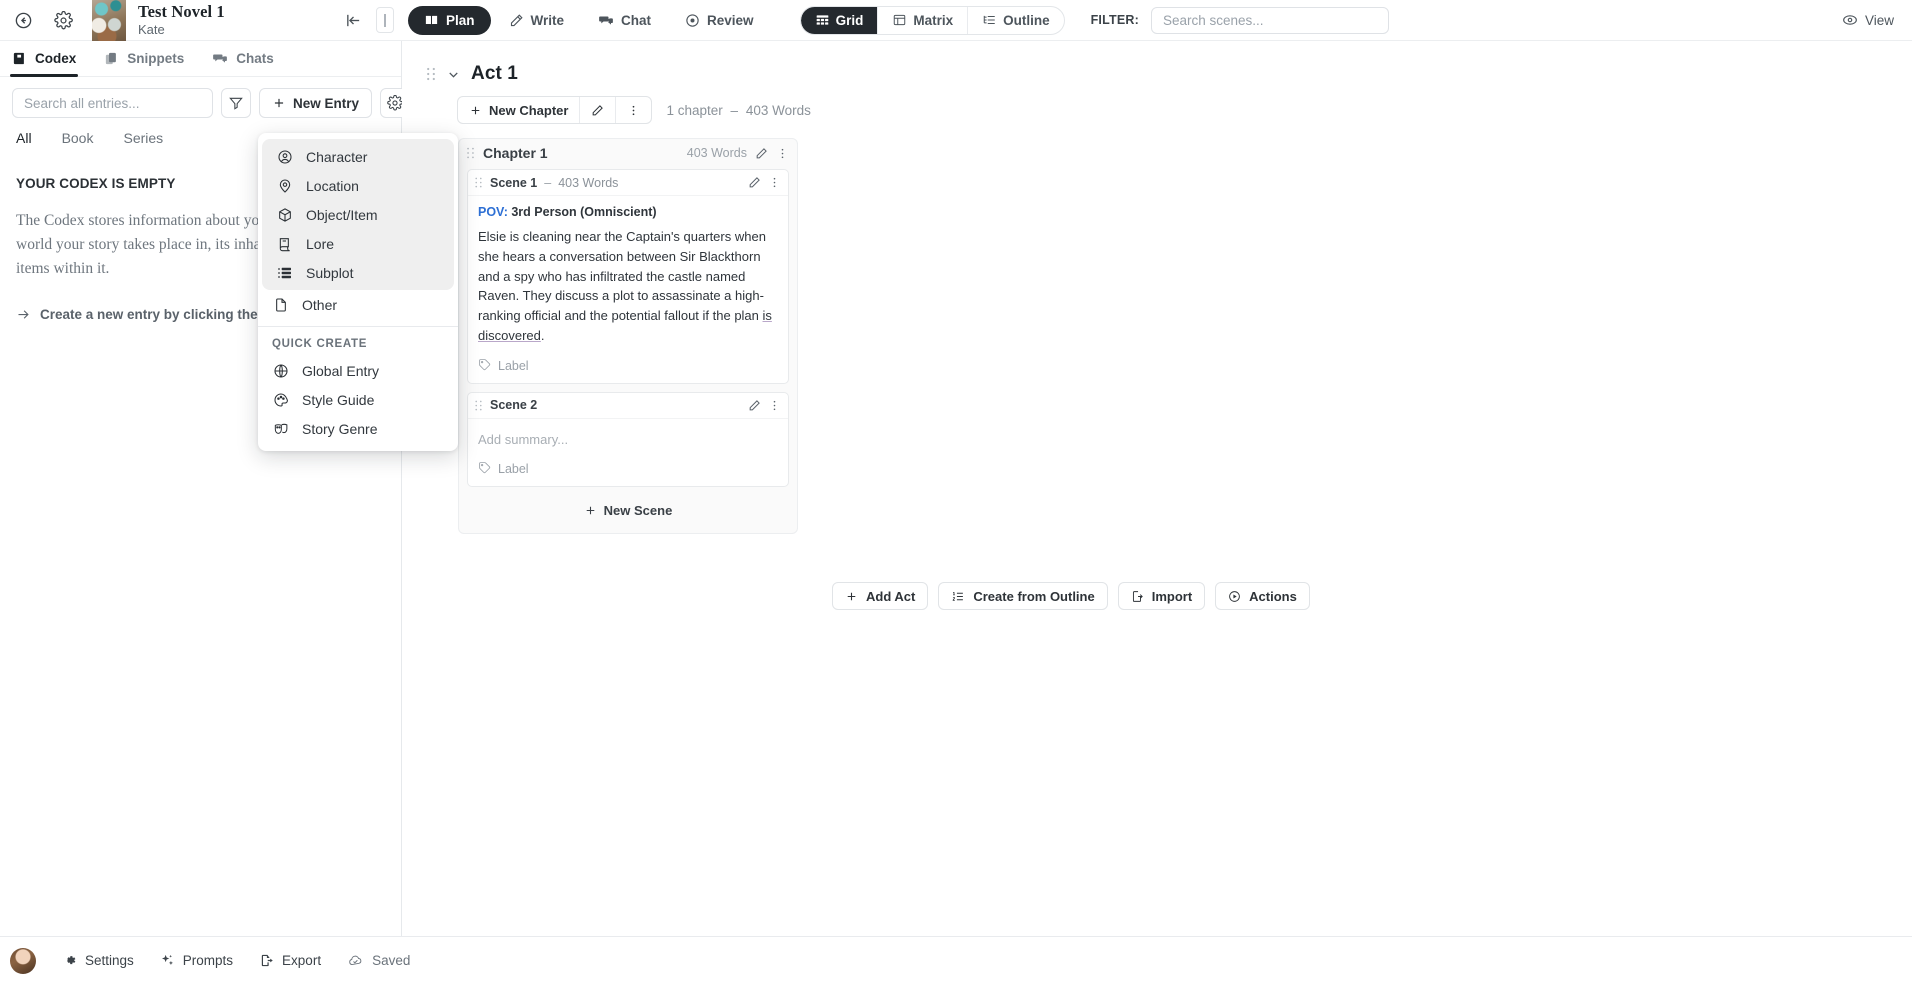 The height and width of the screenshot is (984, 1912). What do you see at coordinates (636, 20) in the screenshot?
I see `mode-chat-label: Chat` at bounding box center [636, 20].